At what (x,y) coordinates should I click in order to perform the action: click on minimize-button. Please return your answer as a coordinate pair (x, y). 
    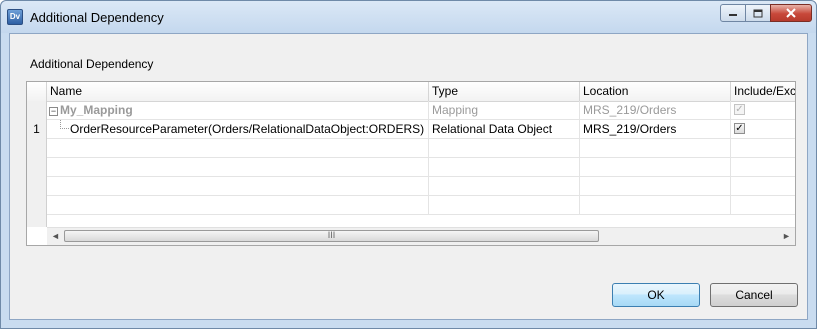
    Looking at the image, I should click on (733, 13).